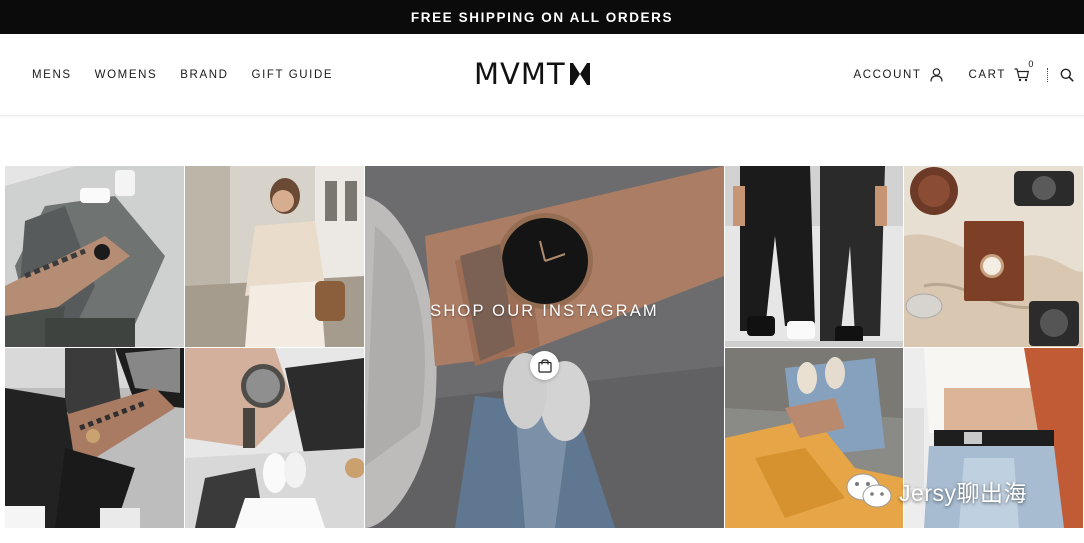 The height and width of the screenshot is (543, 1084). Describe the element at coordinates (52, 75) in the screenshot. I see `nav-mens: MENS` at that location.